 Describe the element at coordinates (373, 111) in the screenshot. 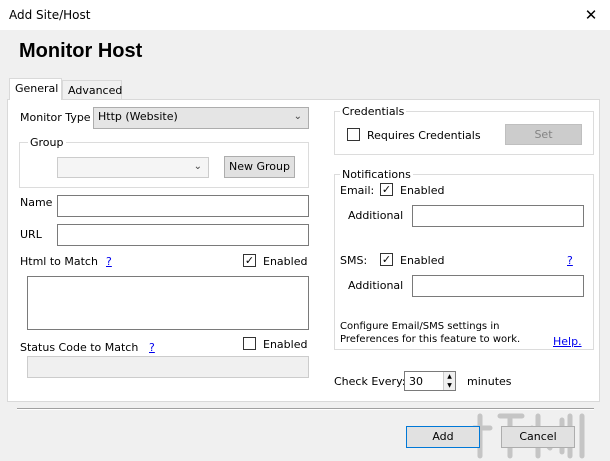

I see `credentials-title: Credentials` at that location.